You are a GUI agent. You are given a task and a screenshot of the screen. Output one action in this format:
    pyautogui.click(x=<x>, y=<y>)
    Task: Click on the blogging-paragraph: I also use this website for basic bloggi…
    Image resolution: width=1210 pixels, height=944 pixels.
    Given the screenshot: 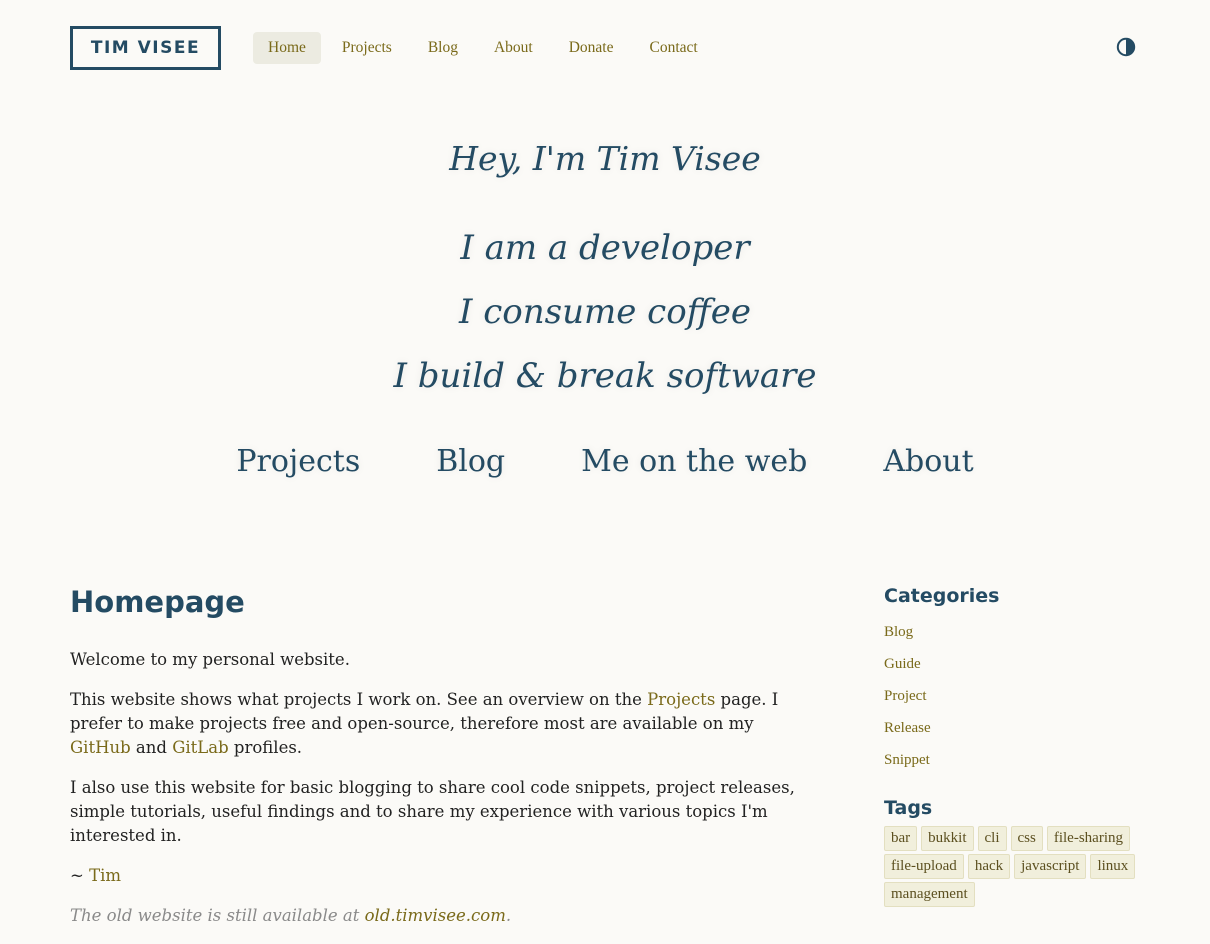 What is the action you would take?
    pyautogui.click(x=432, y=811)
    